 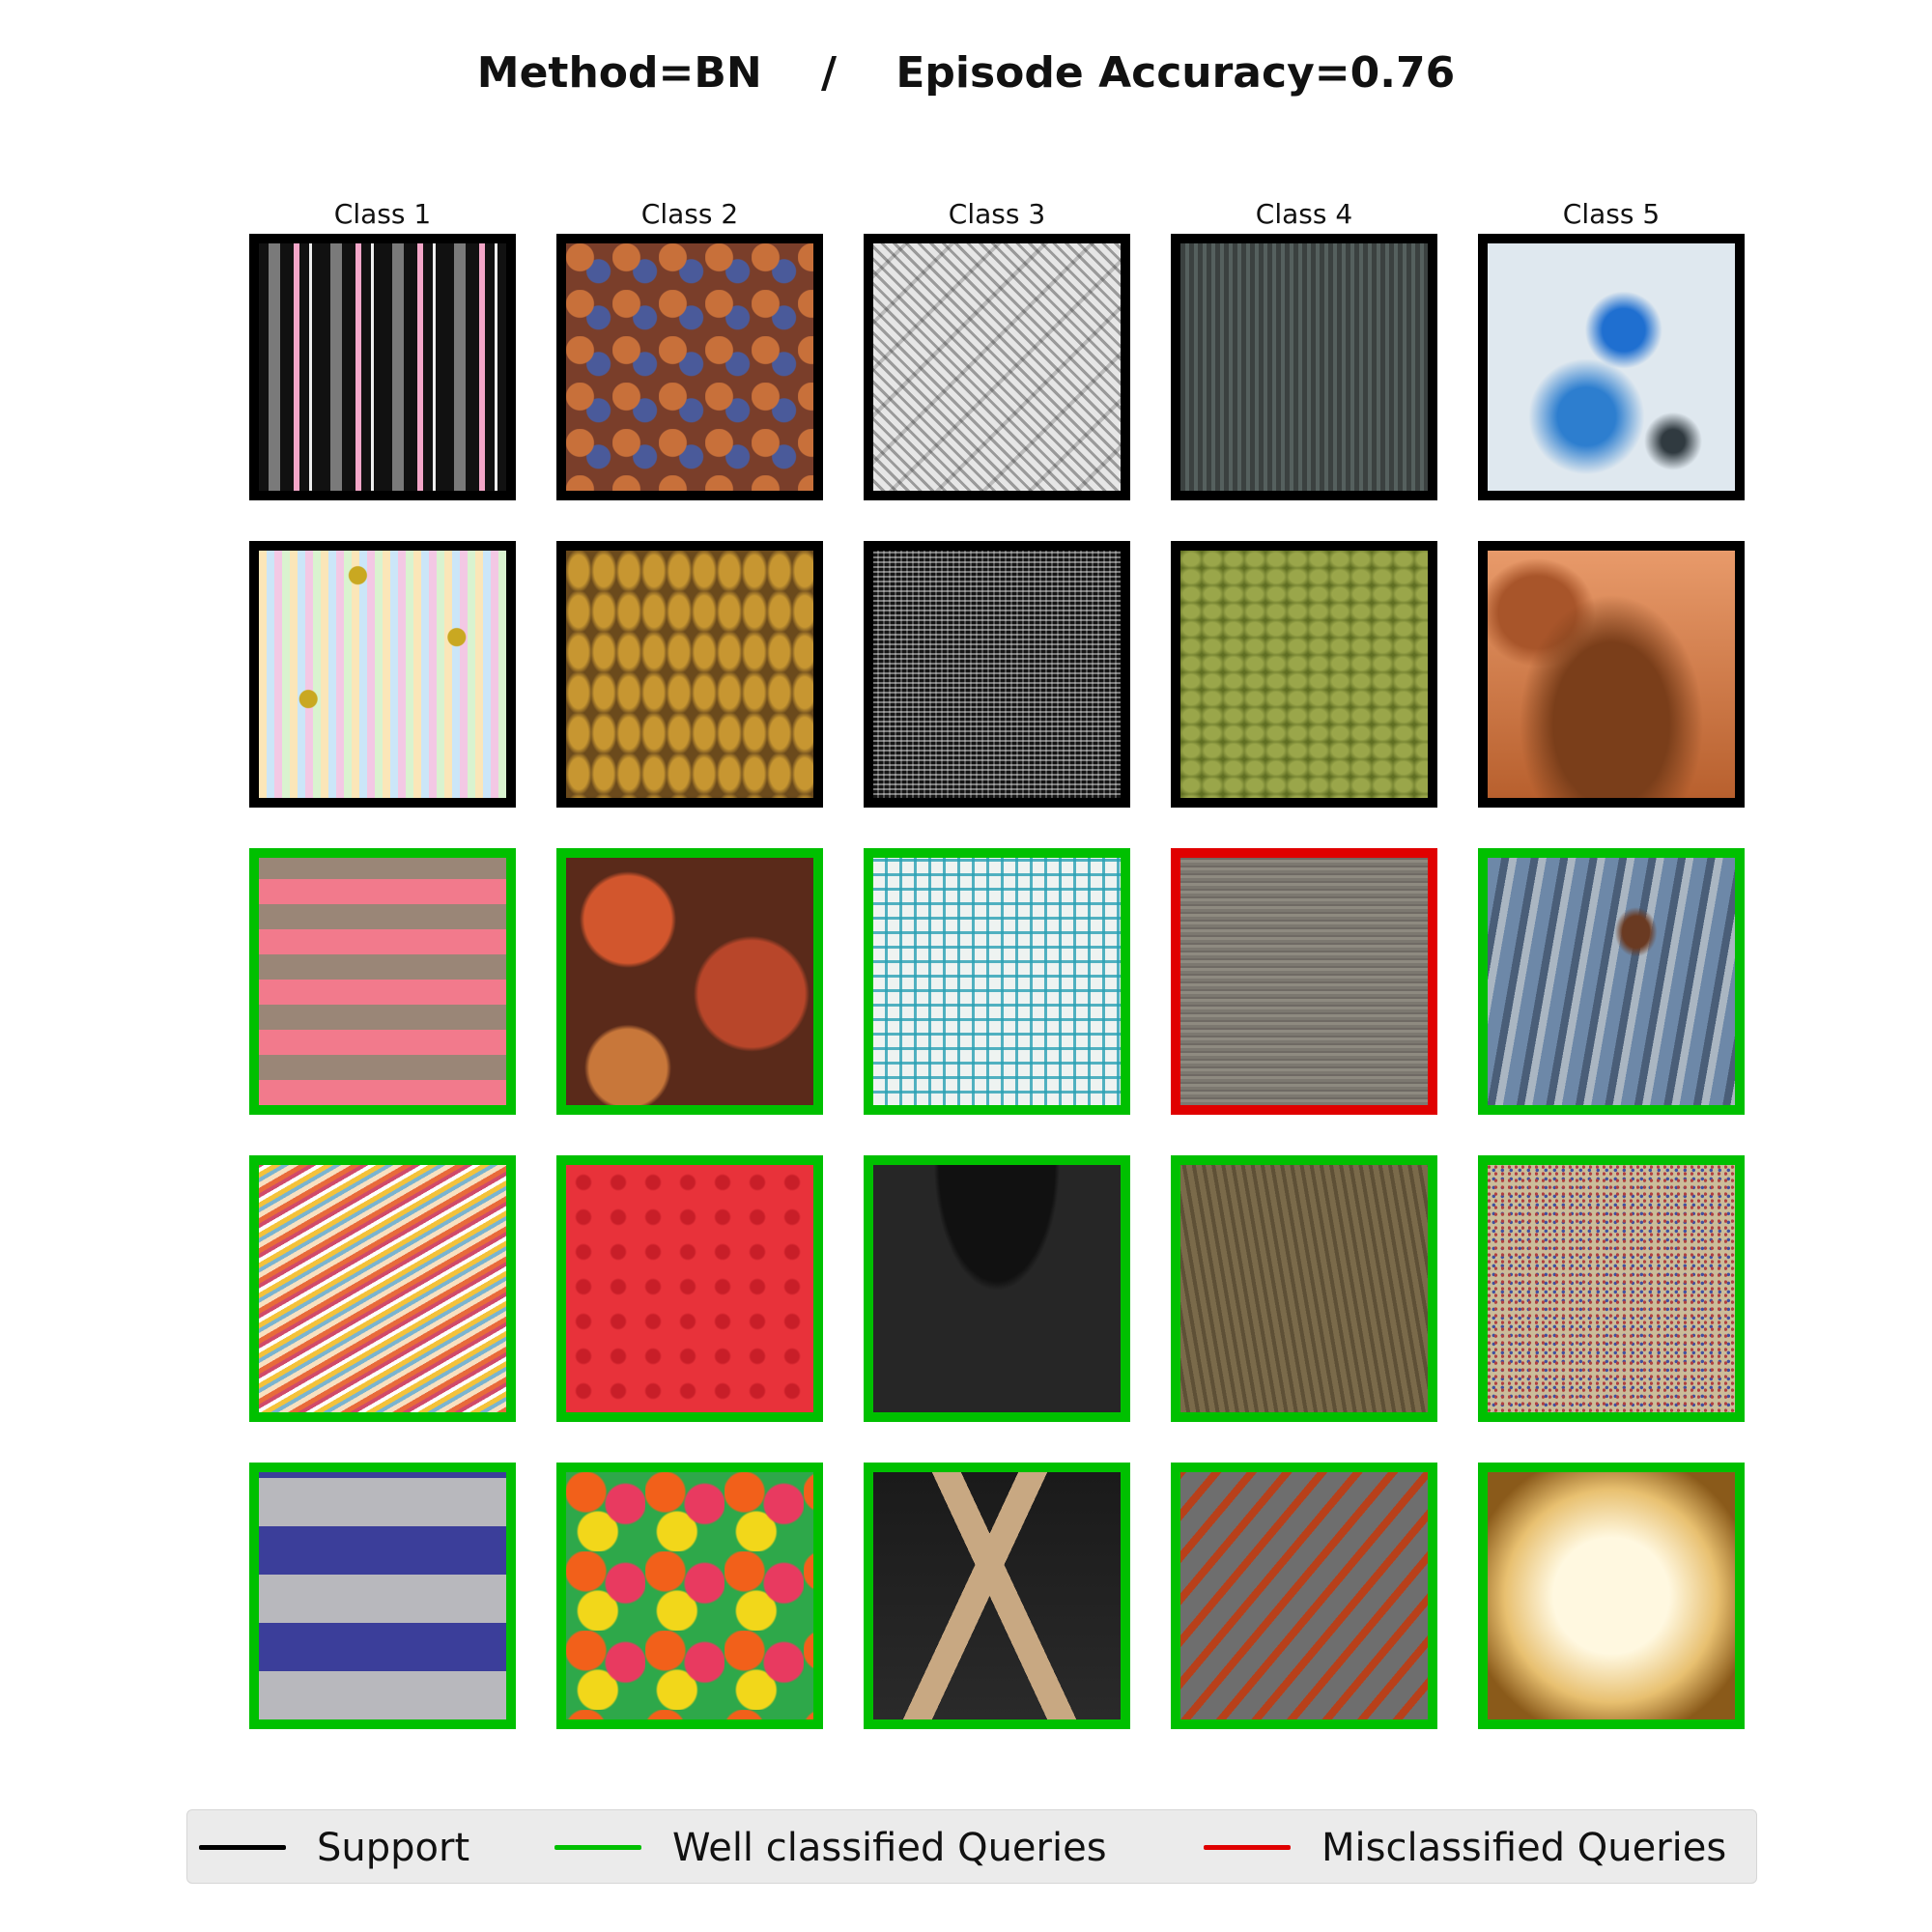 I want to click on tile-r4-c3, so click(x=997, y=1288).